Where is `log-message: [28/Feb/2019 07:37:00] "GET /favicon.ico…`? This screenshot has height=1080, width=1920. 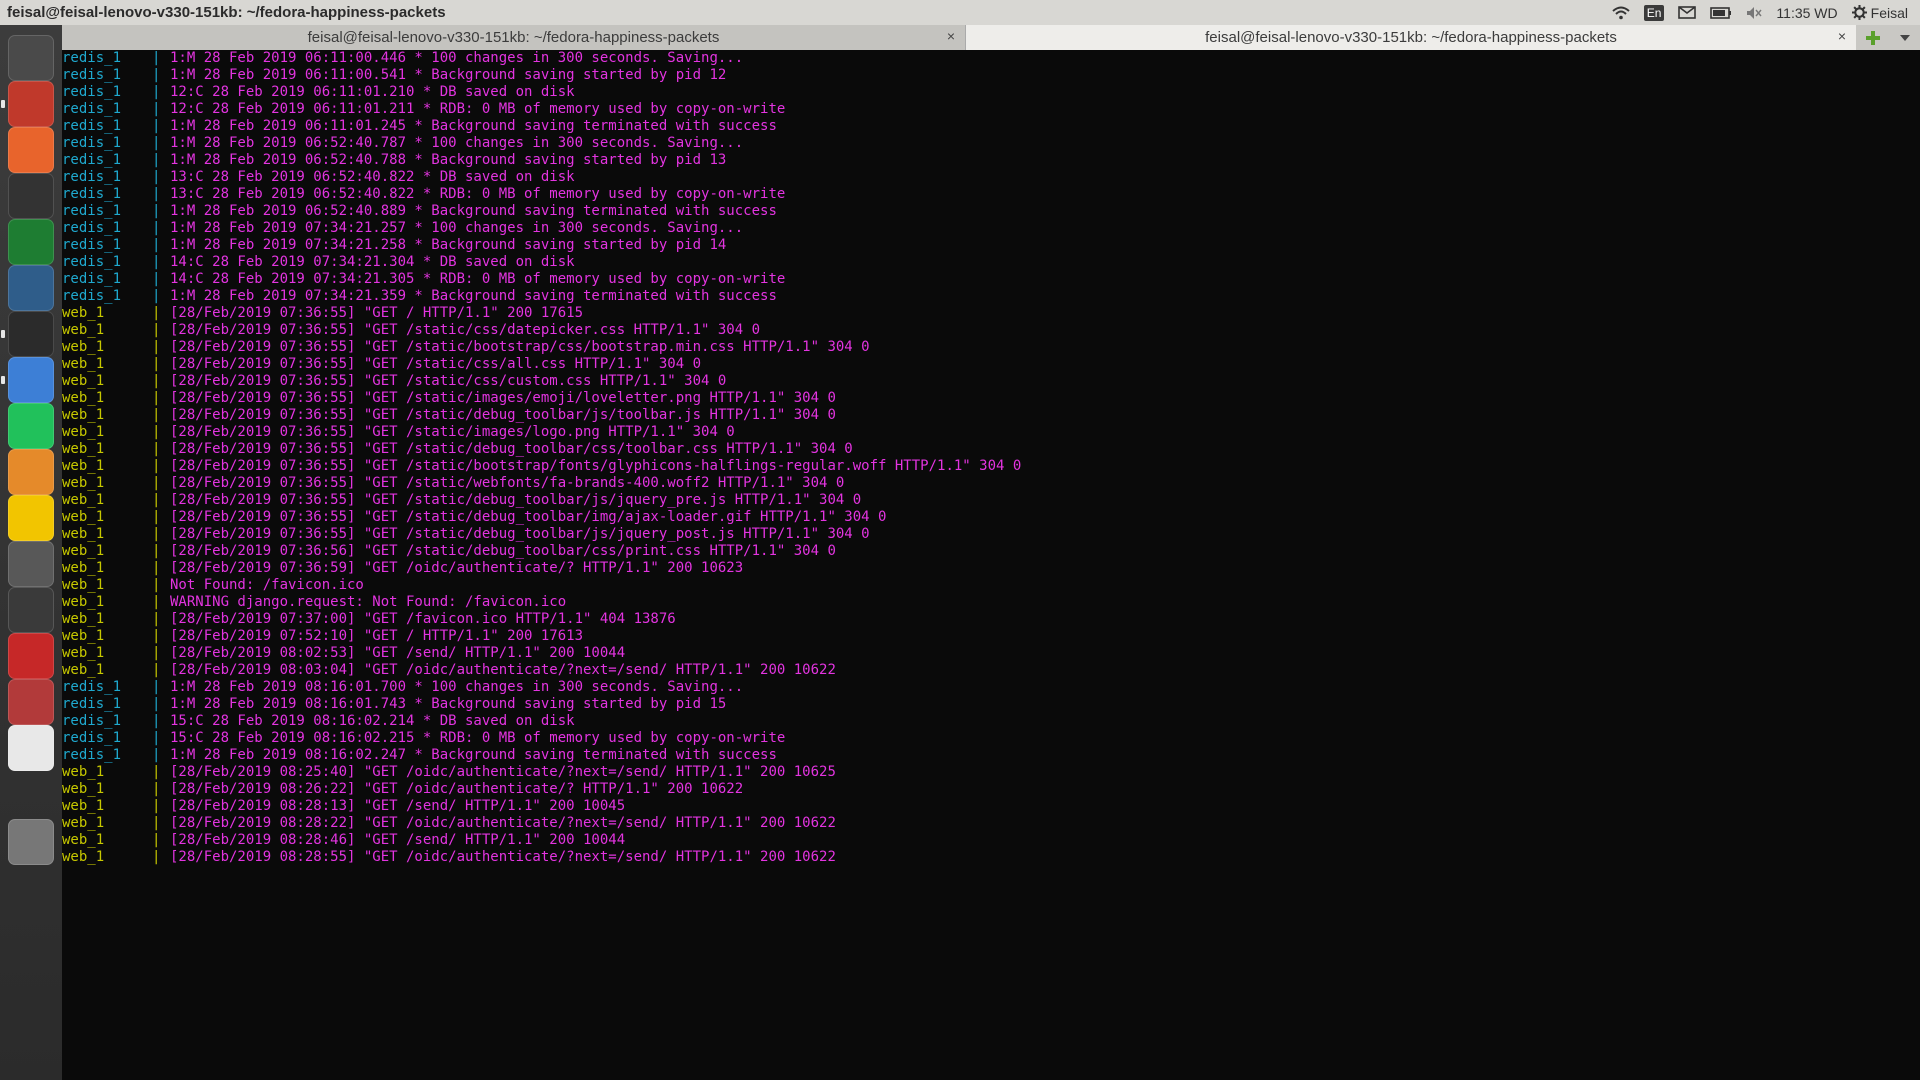
log-message: [28/Feb/2019 07:37:00] "GET /favicon.ico… is located at coordinates (423, 619).